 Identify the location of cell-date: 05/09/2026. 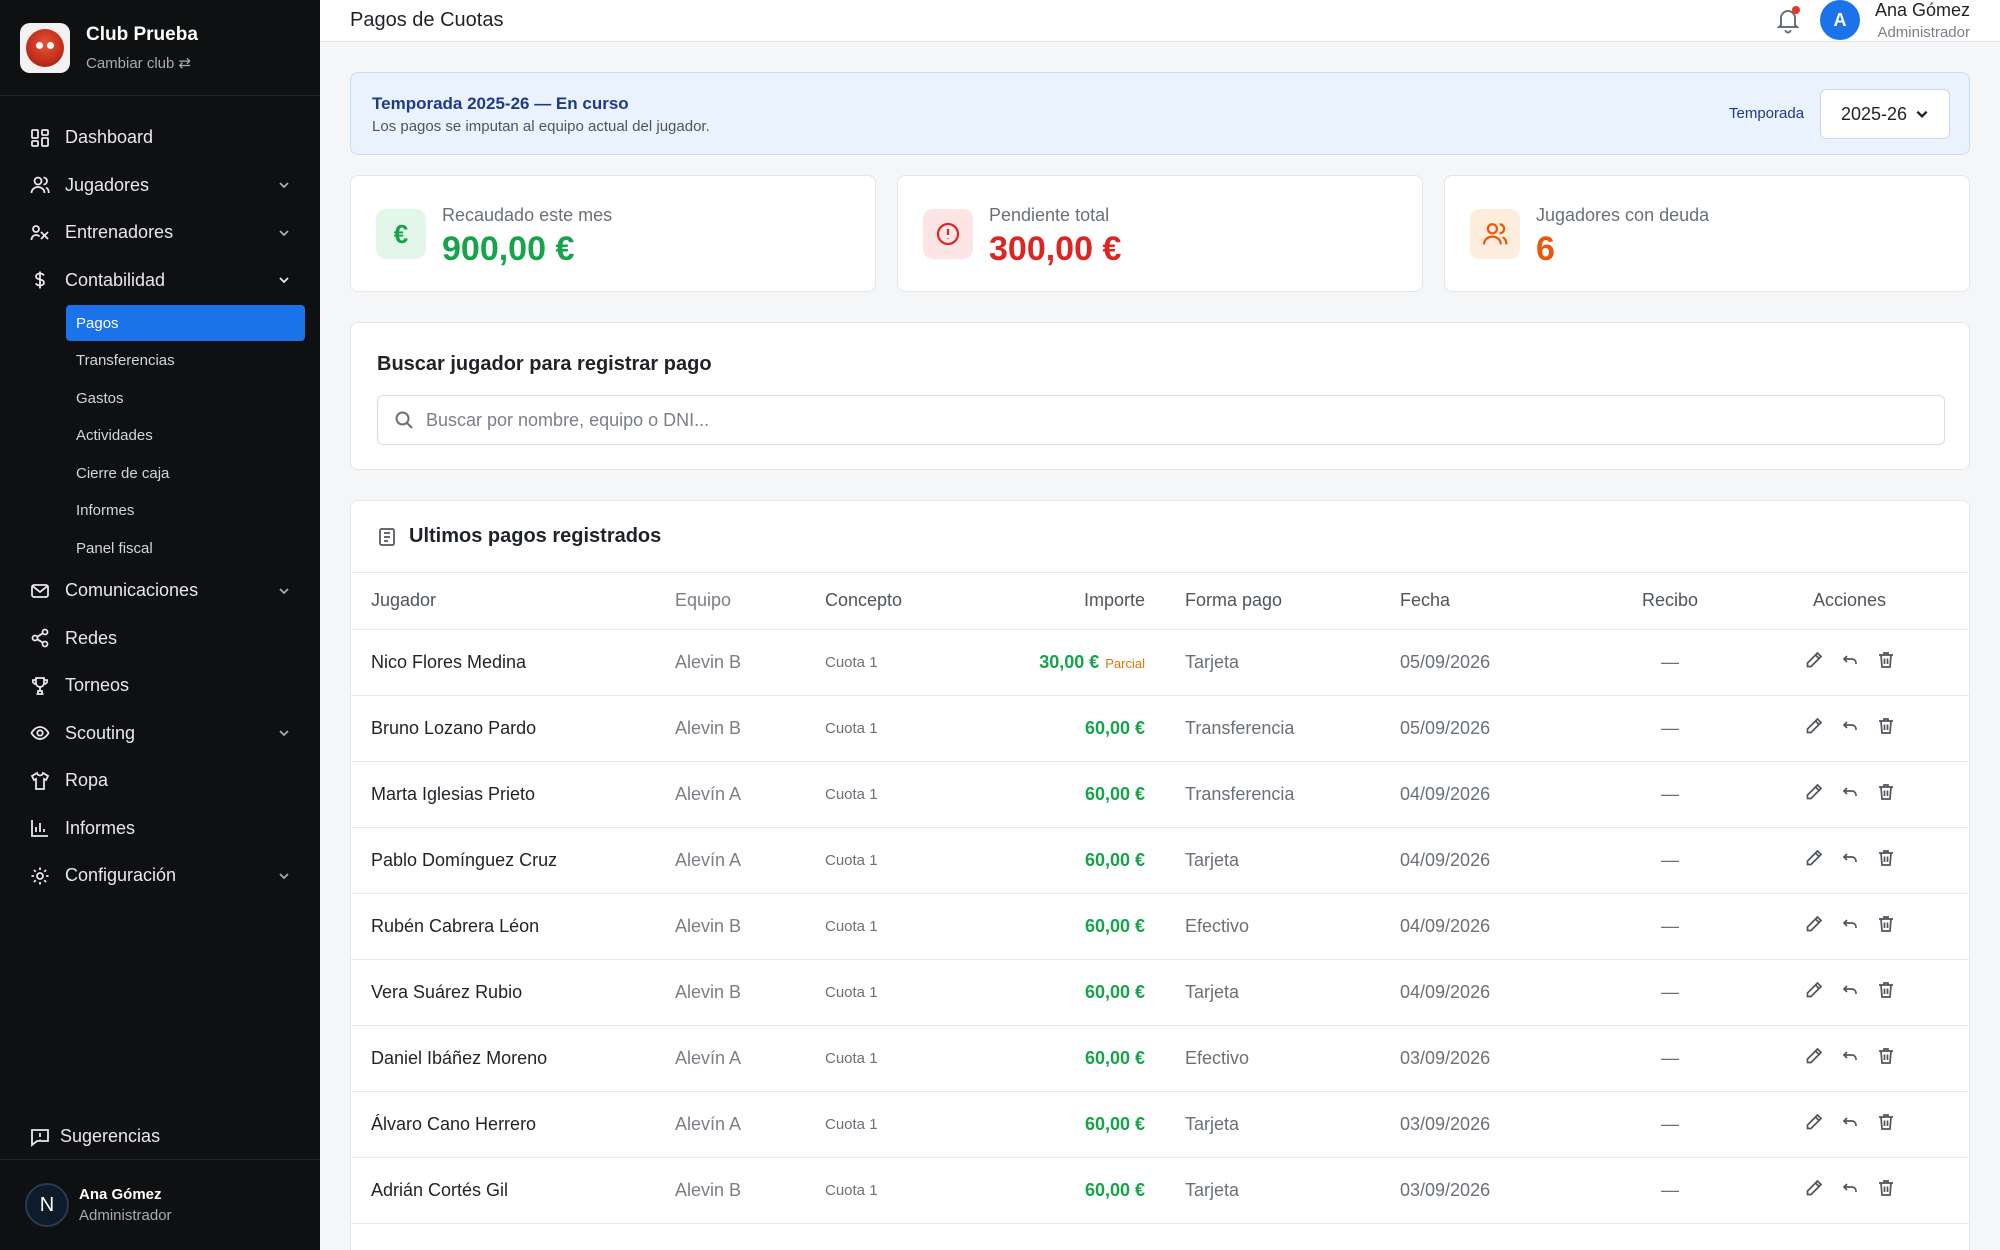
(1505, 662).